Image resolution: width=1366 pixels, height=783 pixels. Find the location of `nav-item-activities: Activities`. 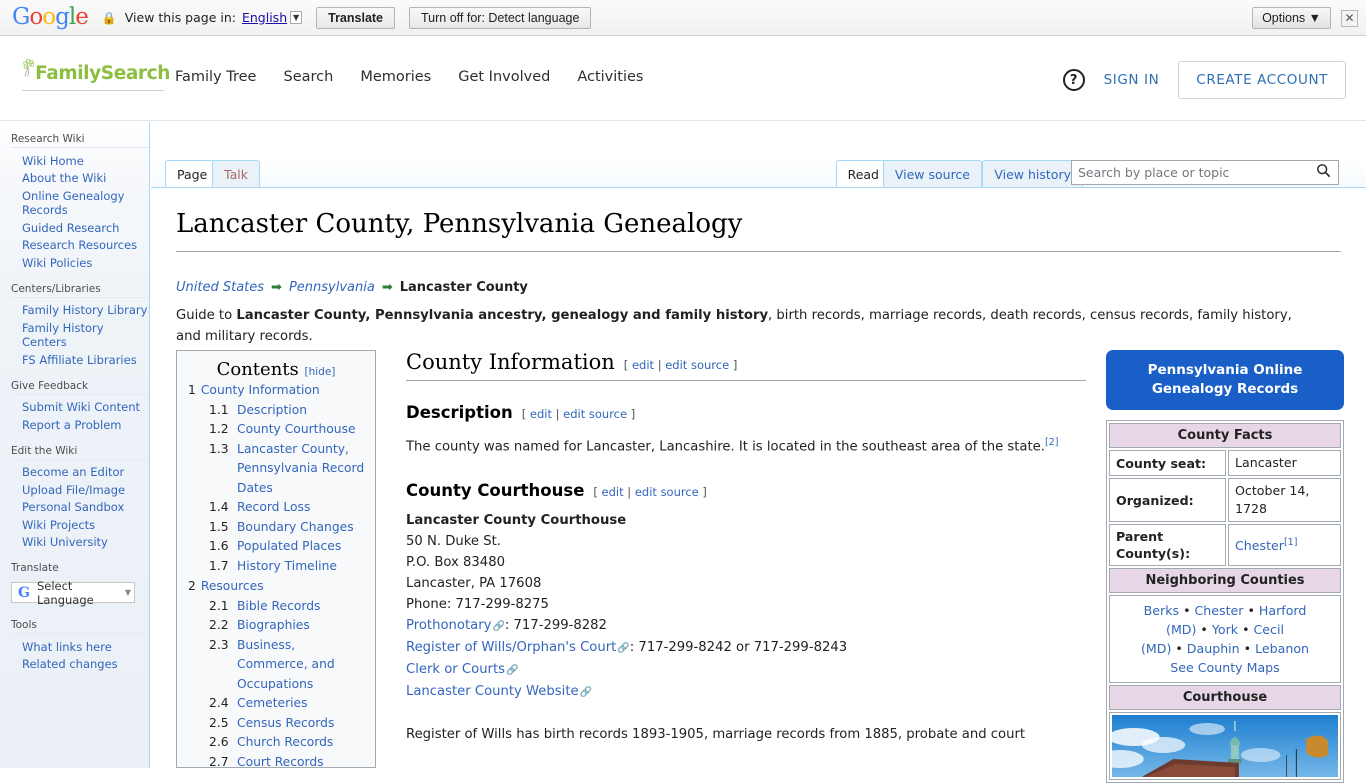

nav-item-activities: Activities is located at coordinates (610, 77).